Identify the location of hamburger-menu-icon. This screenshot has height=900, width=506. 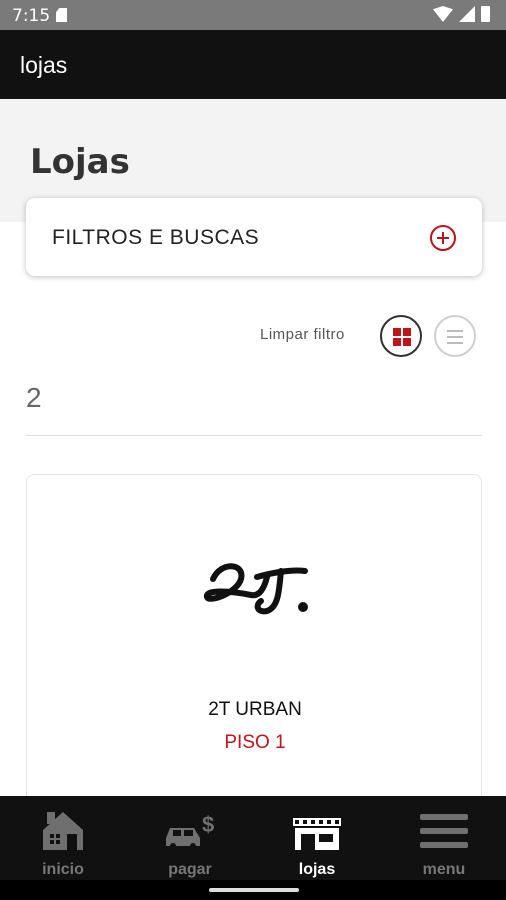
(444, 831).